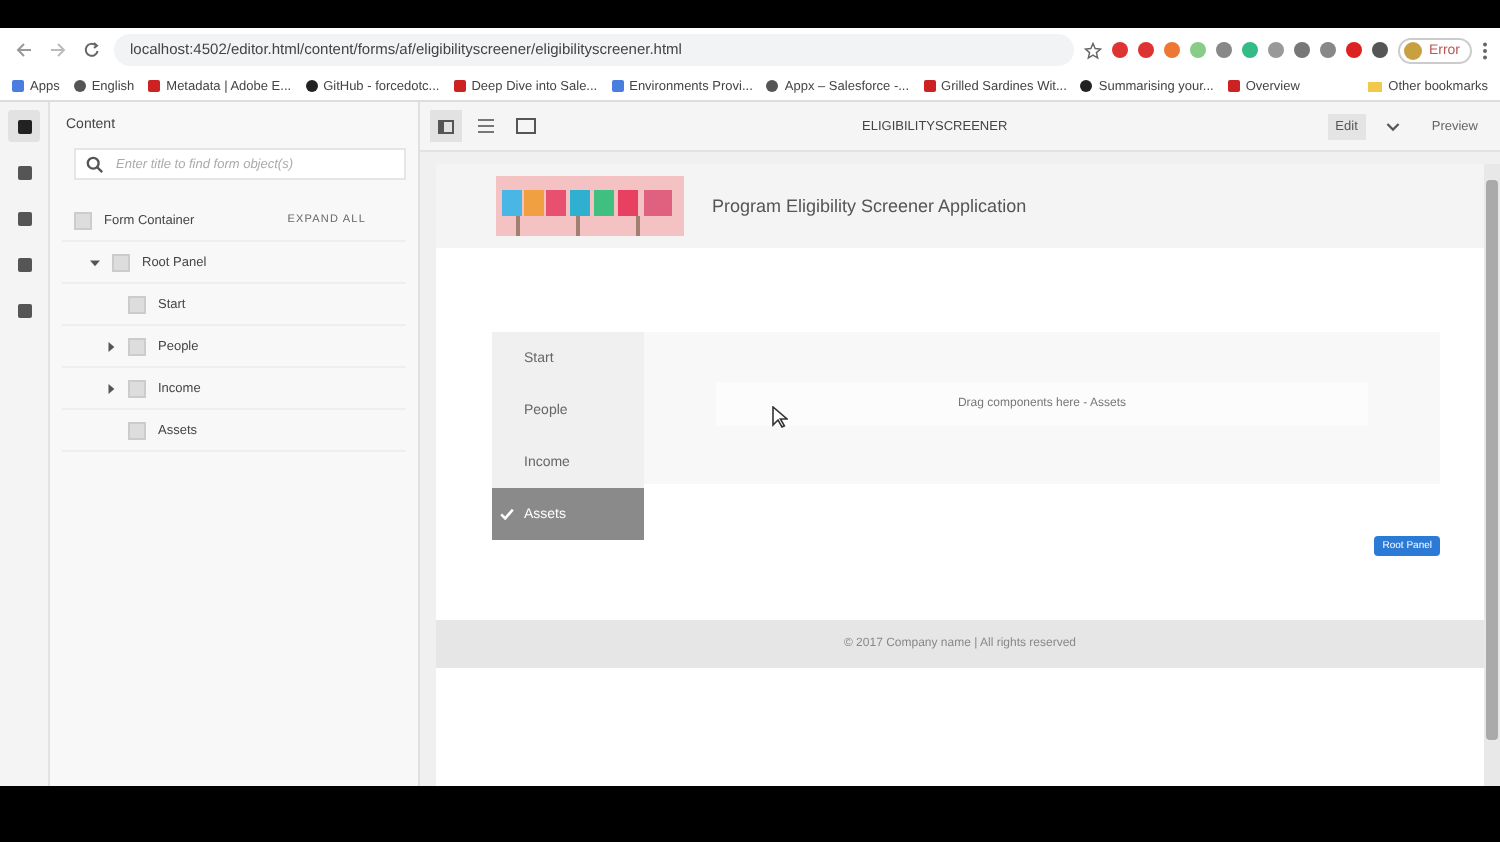 The width and height of the screenshot is (1500, 842). Describe the element at coordinates (780, 417) in the screenshot. I see `cursor-icon` at that location.